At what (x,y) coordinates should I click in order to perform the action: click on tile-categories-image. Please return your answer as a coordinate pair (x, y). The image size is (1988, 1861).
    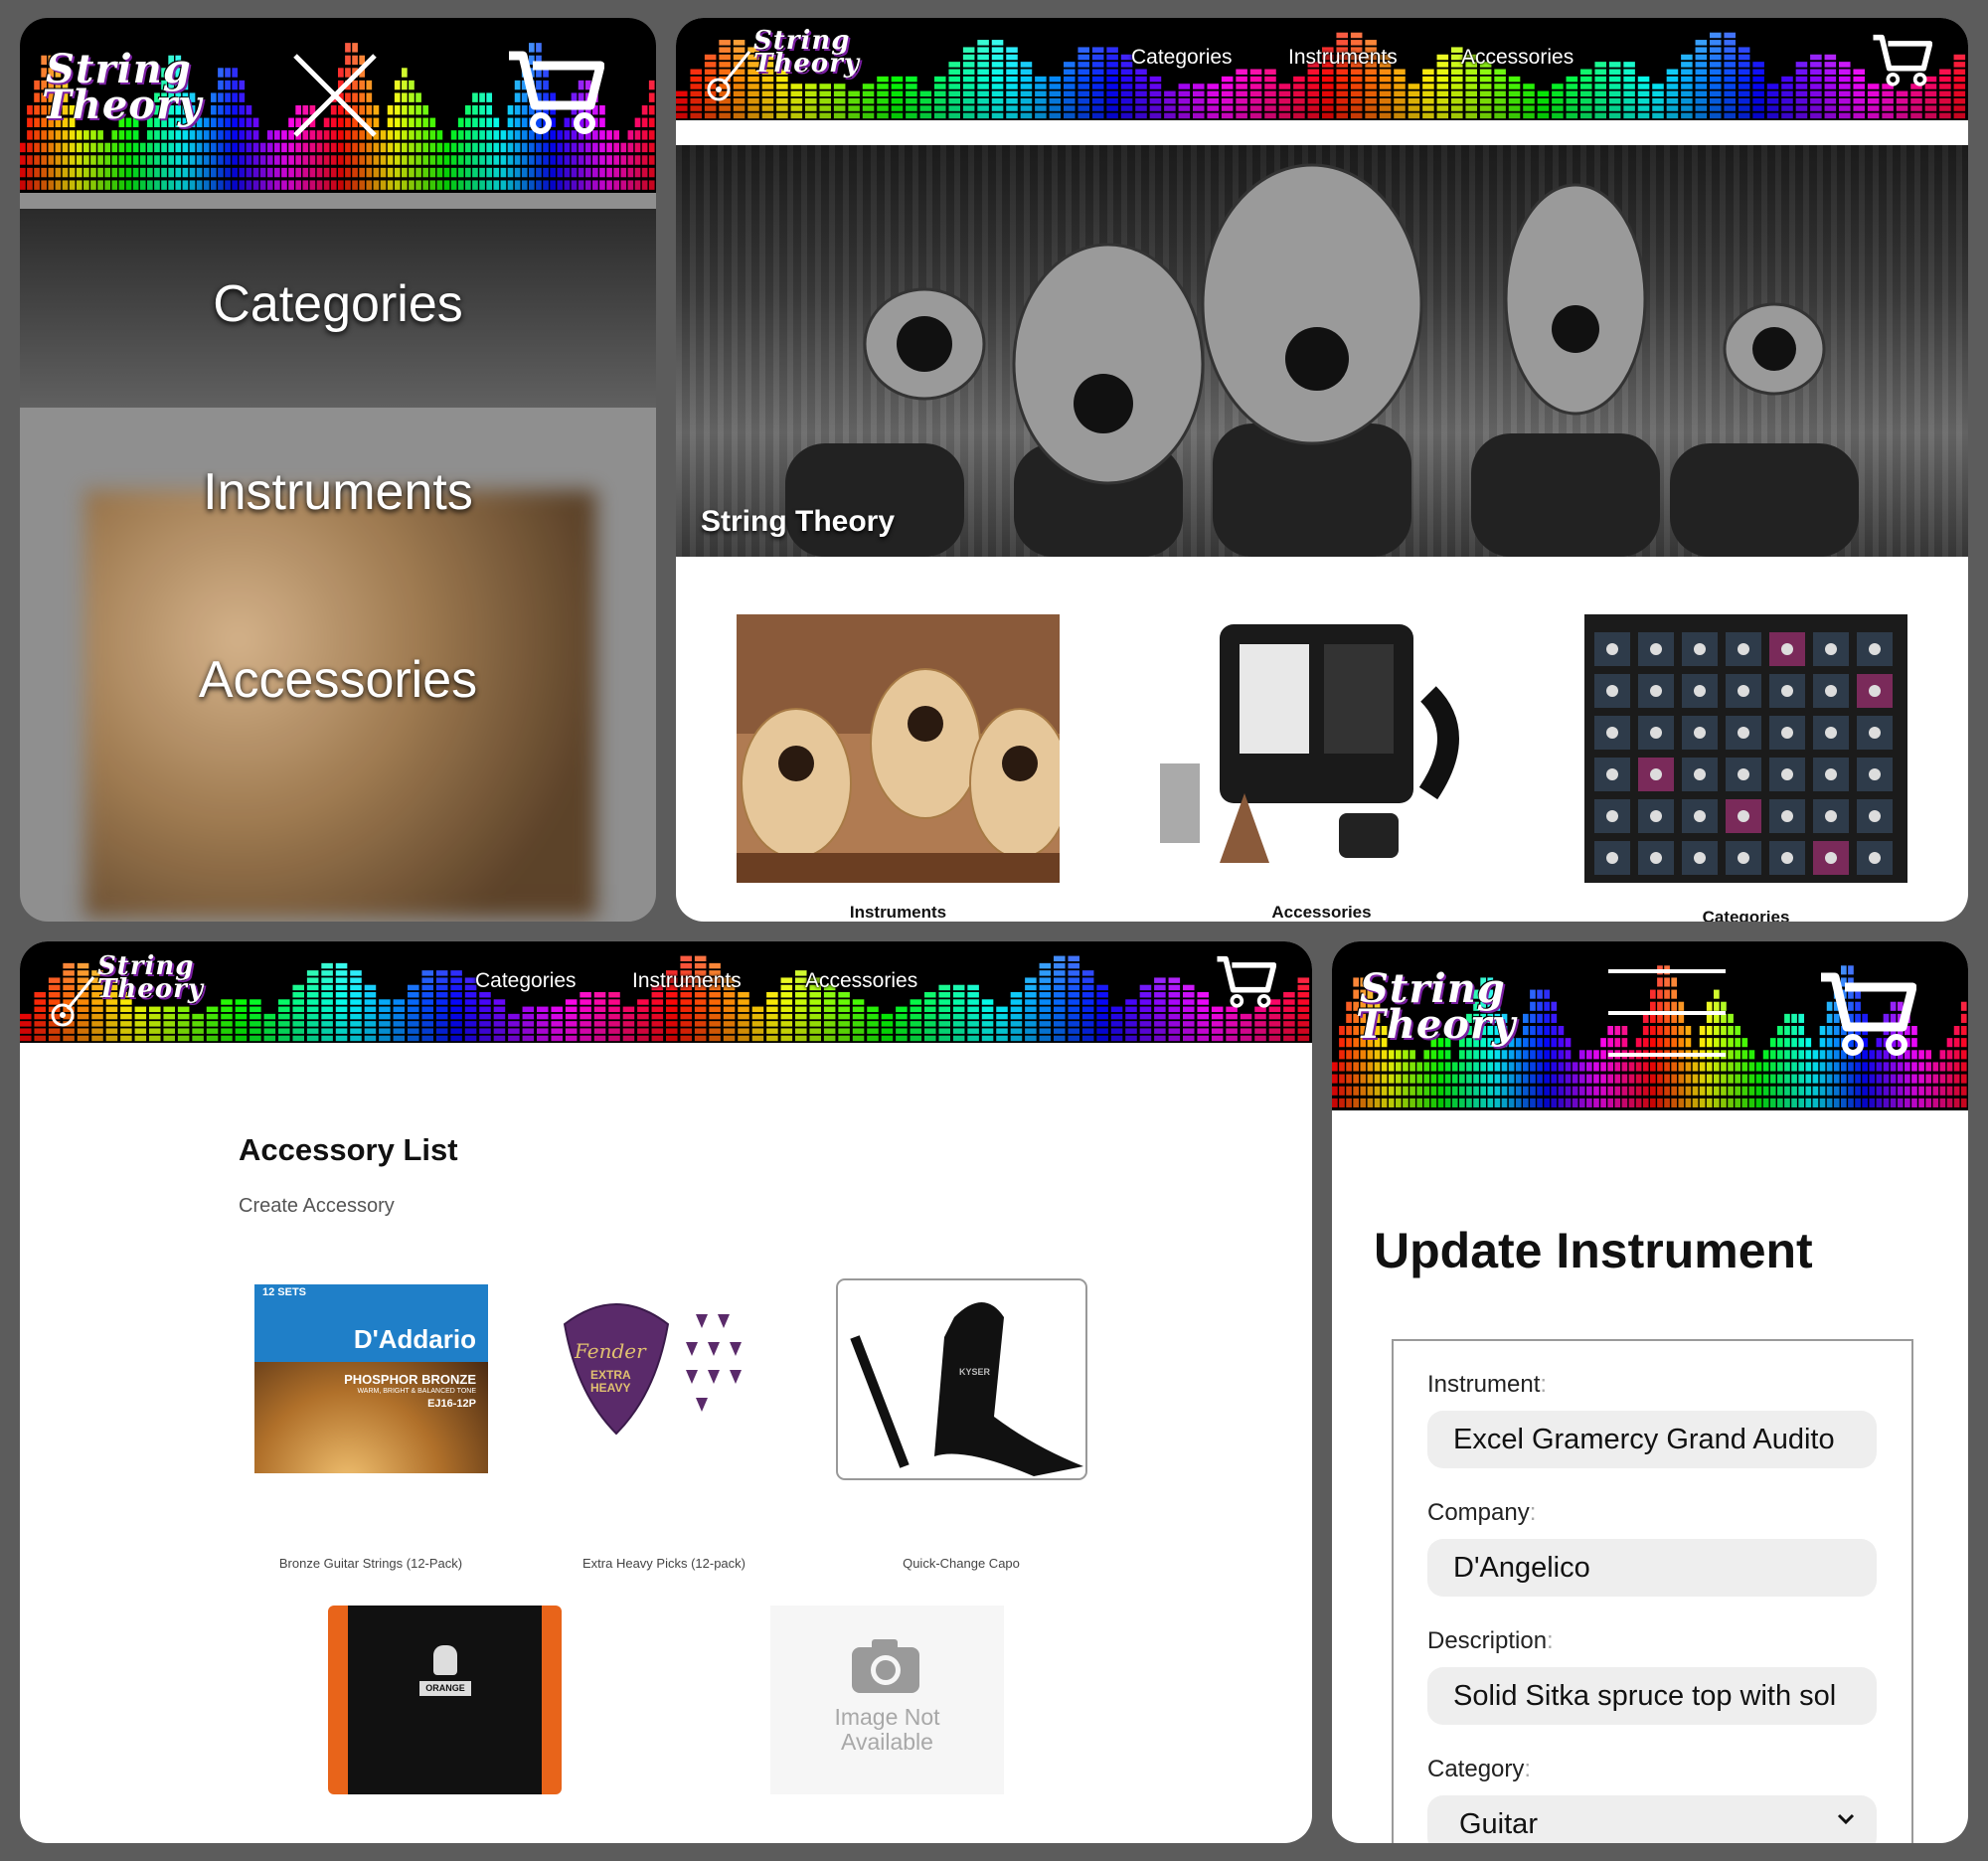
    Looking at the image, I should click on (1745, 748).